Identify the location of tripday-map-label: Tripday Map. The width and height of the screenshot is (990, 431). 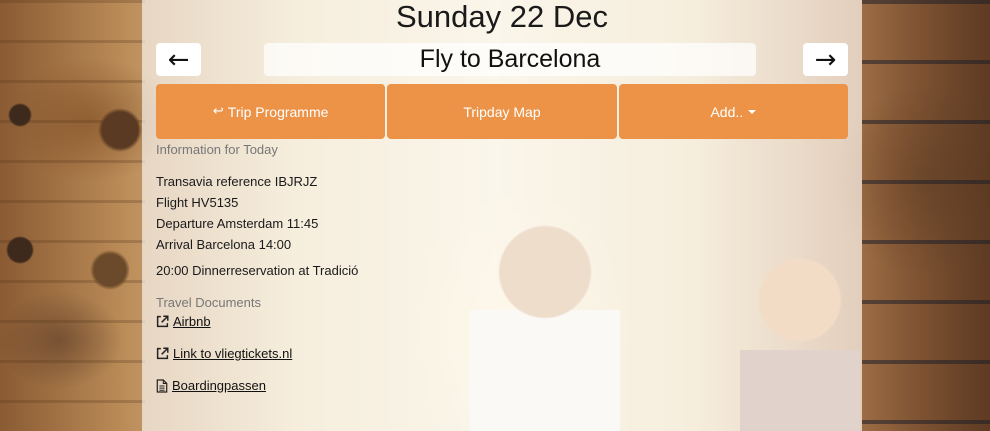
(502, 111).